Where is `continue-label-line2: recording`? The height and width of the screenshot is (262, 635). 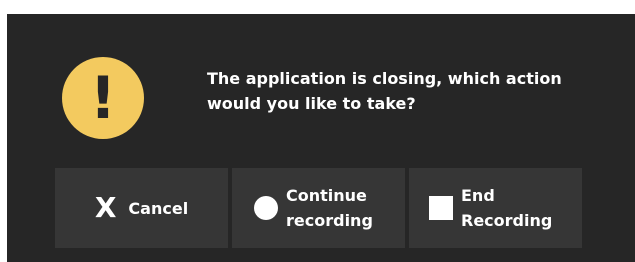
continue-label-line2: recording is located at coordinates (329, 220).